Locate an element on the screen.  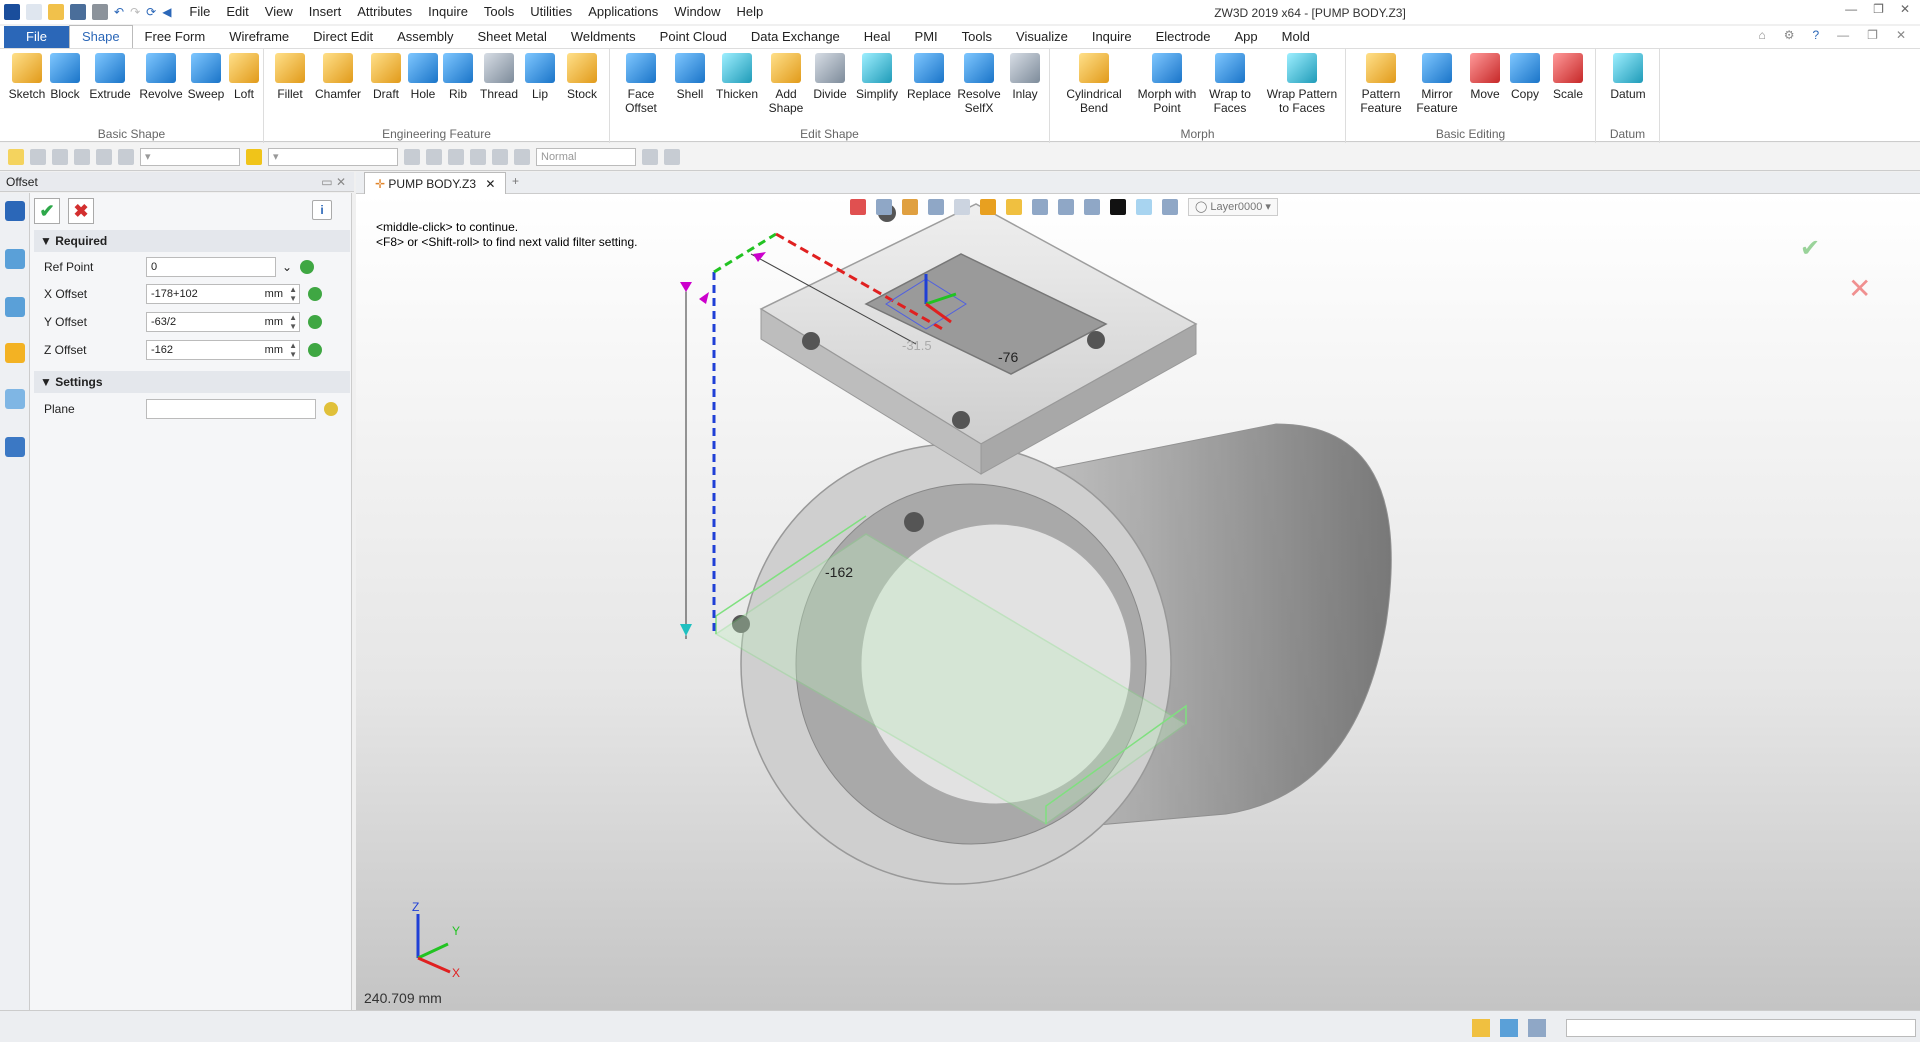
dimension-y is located at coordinates (738, 268).